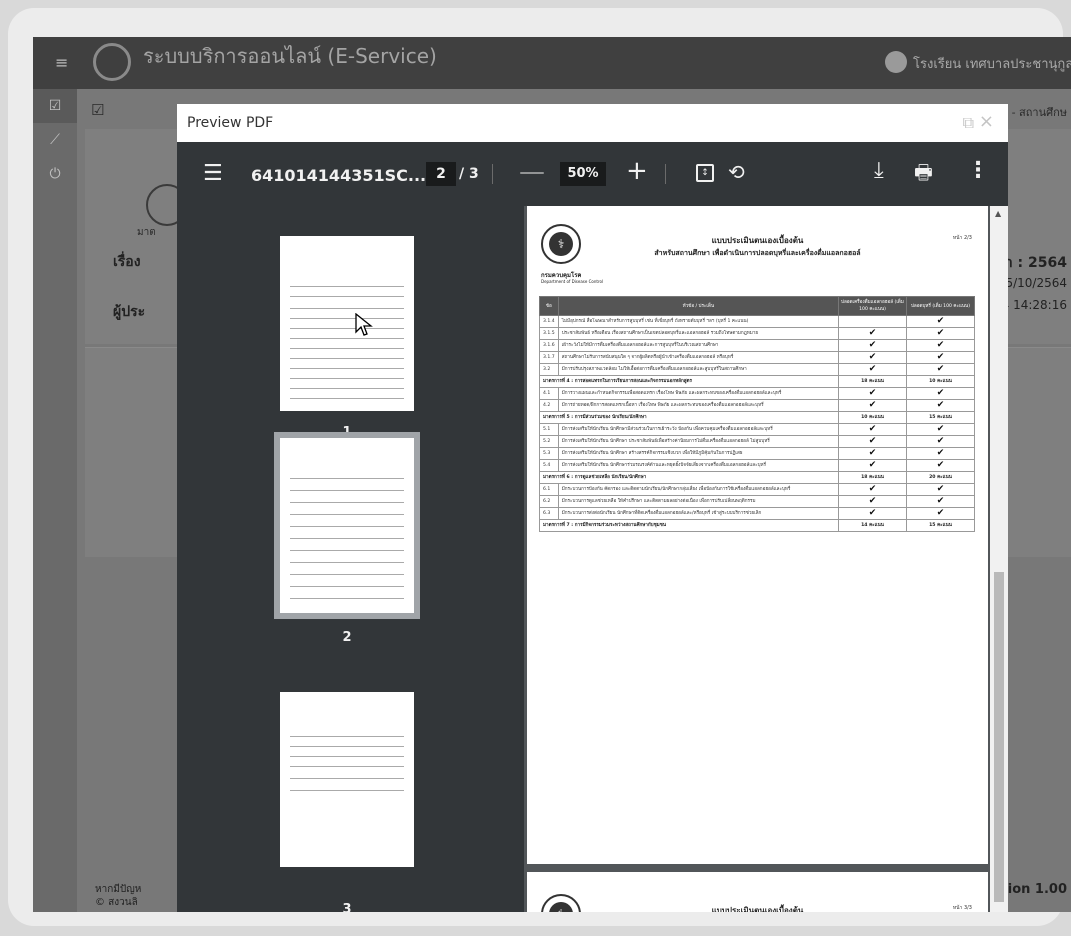 The height and width of the screenshot is (936, 1071). I want to click on logo, so click(112, 62).